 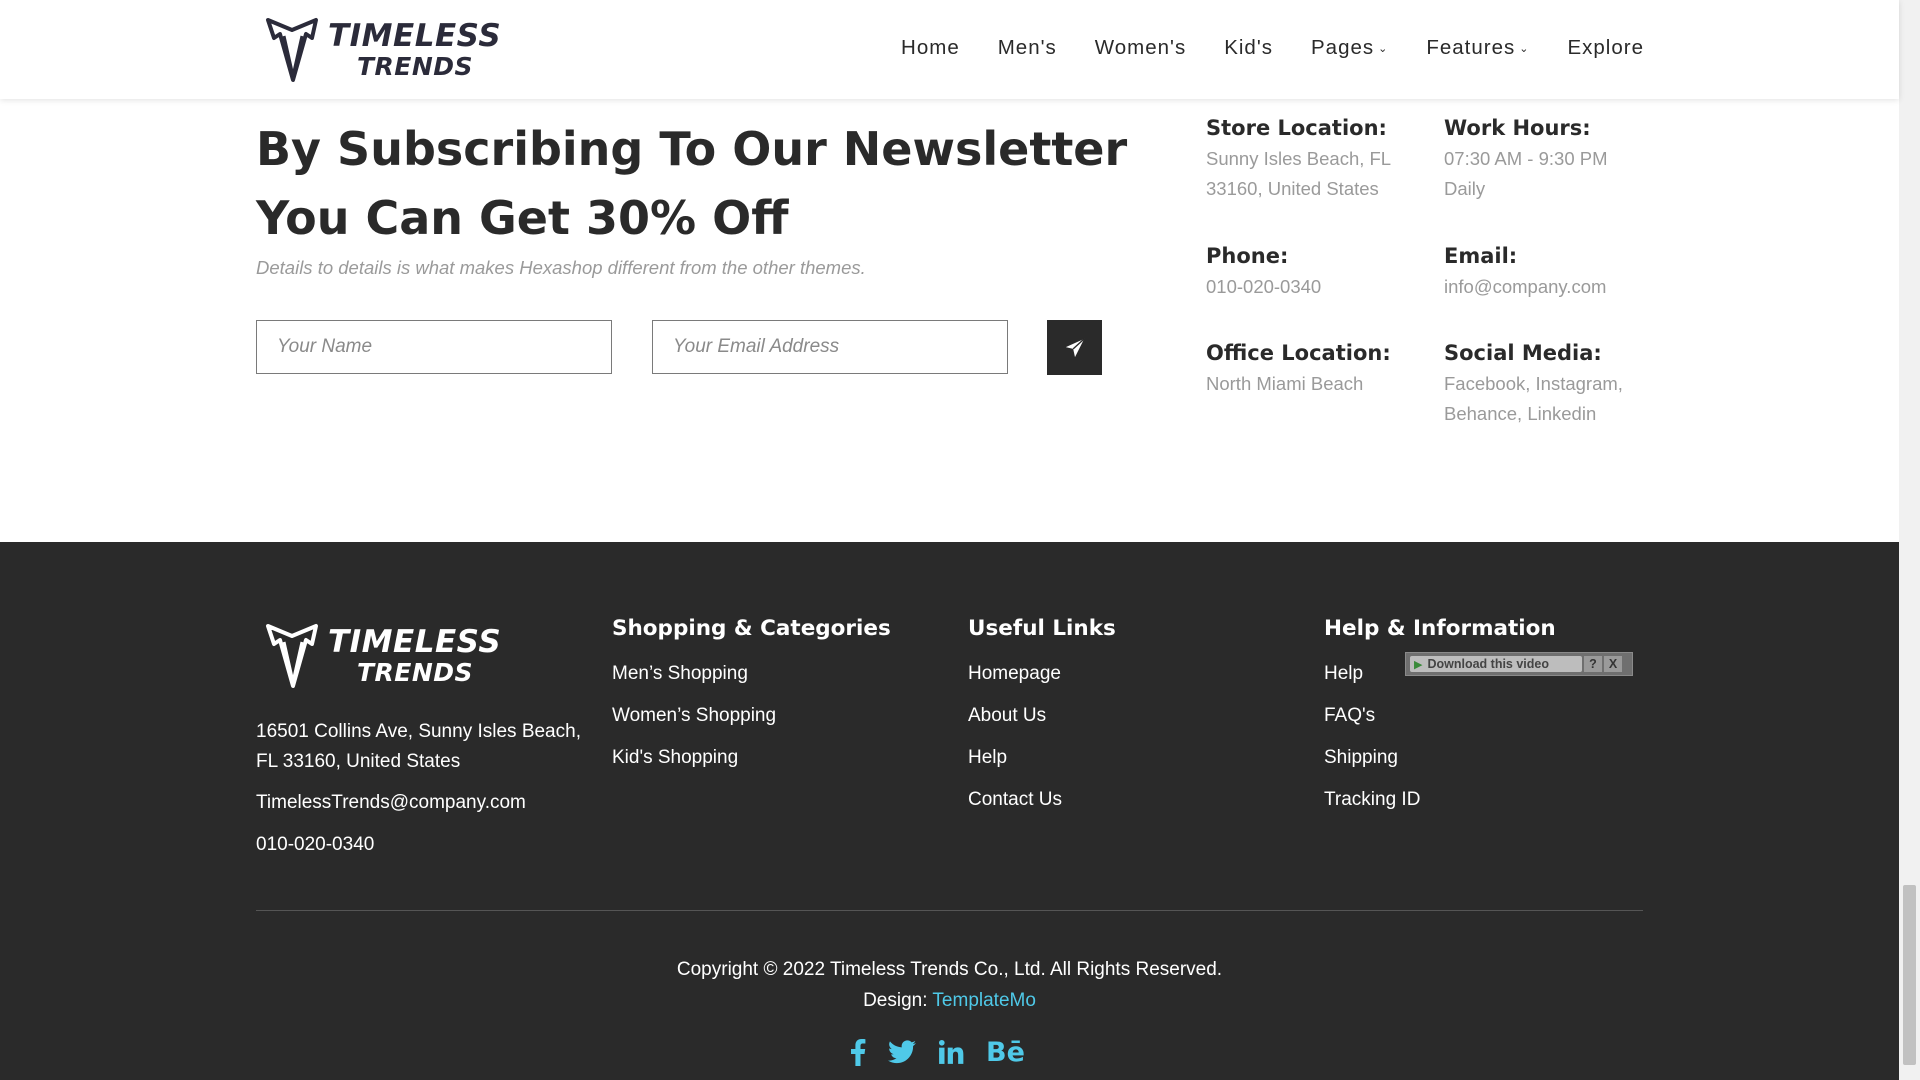 I want to click on useful-links-heading: Useful Links, so click(x=1042, y=628).